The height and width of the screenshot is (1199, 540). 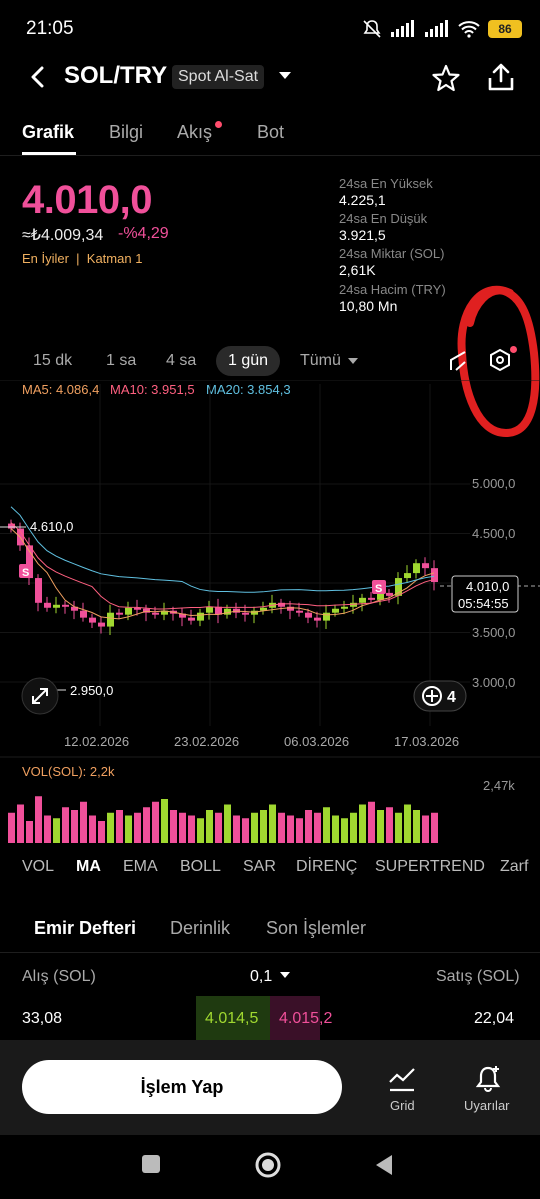 What do you see at coordinates (402, 1105) in the screenshot?
I see `grid-label: Grid` at bounding box center [402, 1105].